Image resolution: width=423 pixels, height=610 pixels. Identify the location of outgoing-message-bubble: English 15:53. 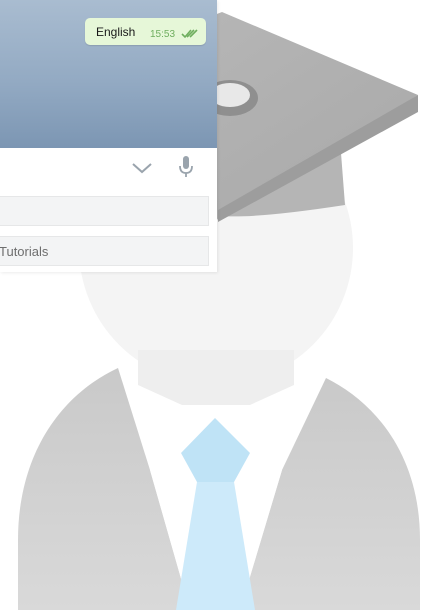
(145, 31).